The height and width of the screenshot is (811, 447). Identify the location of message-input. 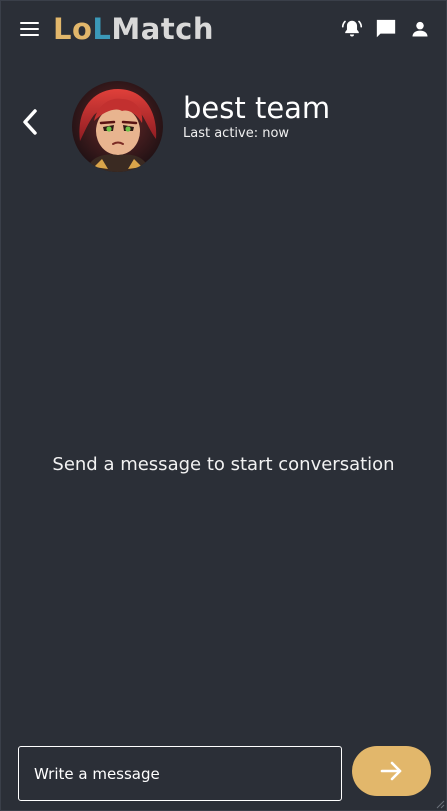
(180, 773).